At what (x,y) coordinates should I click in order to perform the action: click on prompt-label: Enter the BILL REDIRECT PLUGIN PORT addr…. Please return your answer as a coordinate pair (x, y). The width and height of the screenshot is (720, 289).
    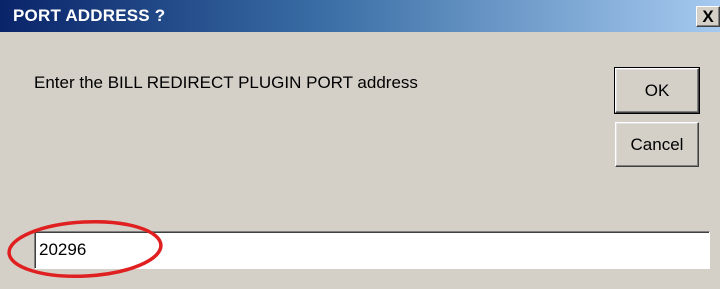
    Looking at the image, I should click on (226, 82).